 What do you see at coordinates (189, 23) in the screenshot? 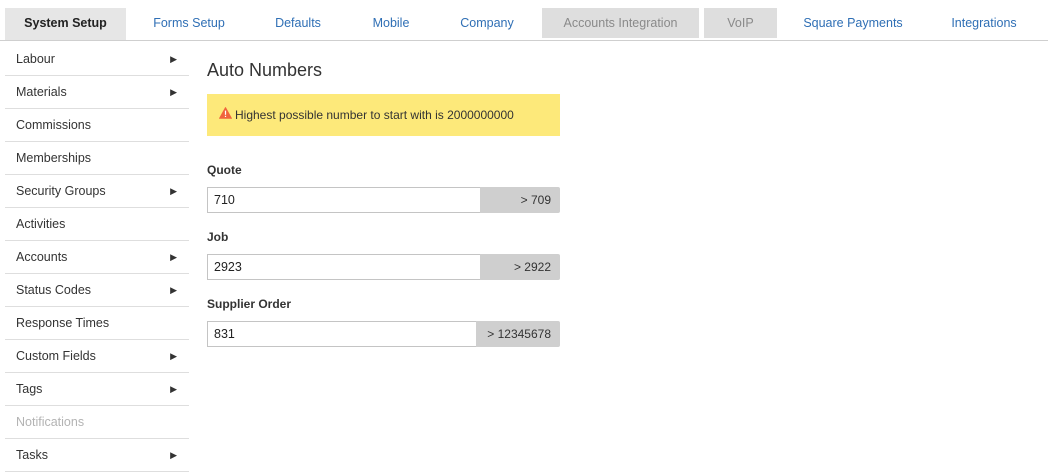
I see `tab-forms-setup: Forms Setup` at bounding box center [189, 23].